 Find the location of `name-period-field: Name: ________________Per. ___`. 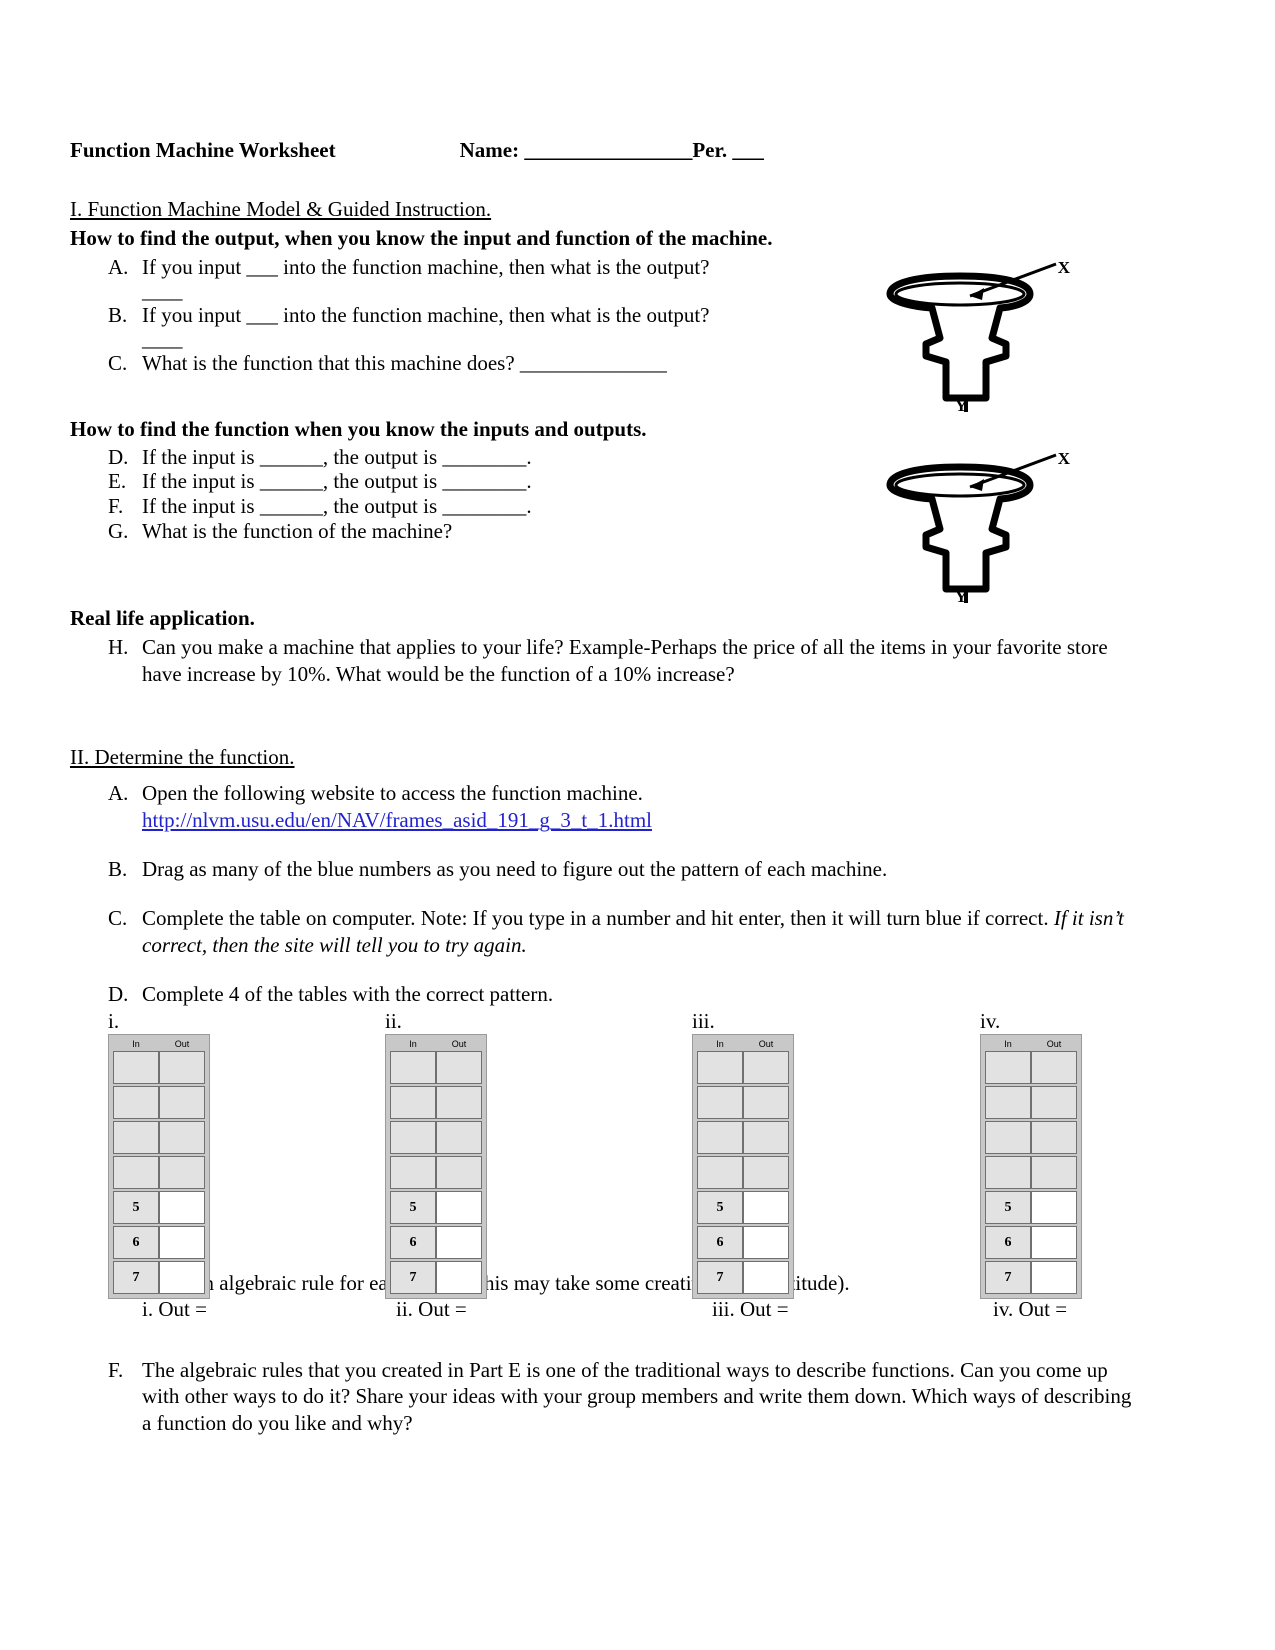

name-period-field: Name: ________________Per. ___ is located at coordinates (612, 150).